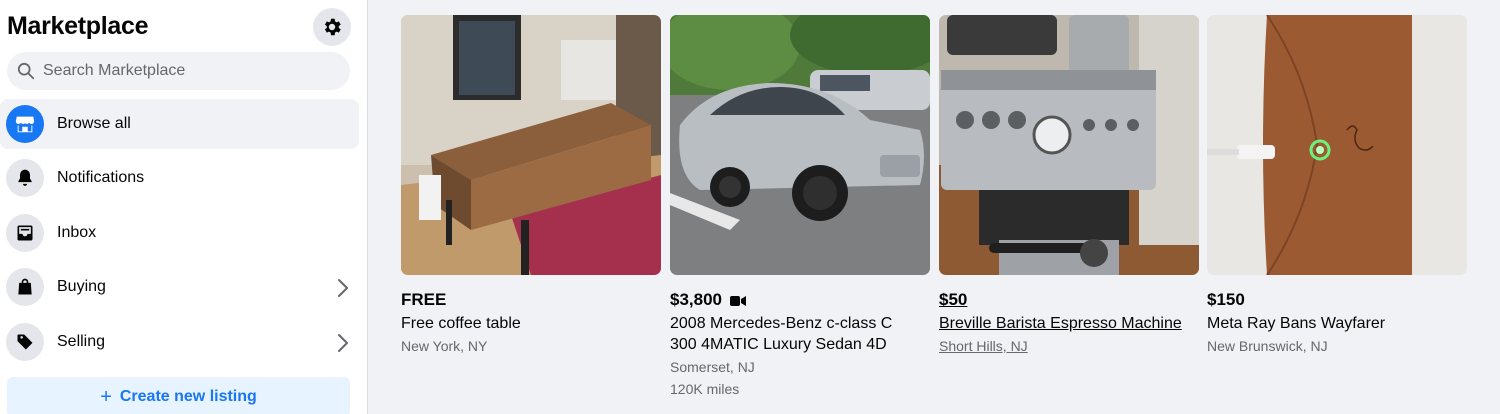 Image resolution: width=1500 pixels, height=414 pixels. Describe the element at coordinates (1267, 346) in the screenshot. I see `listing-location: New Brunswick, NJ` at that location.